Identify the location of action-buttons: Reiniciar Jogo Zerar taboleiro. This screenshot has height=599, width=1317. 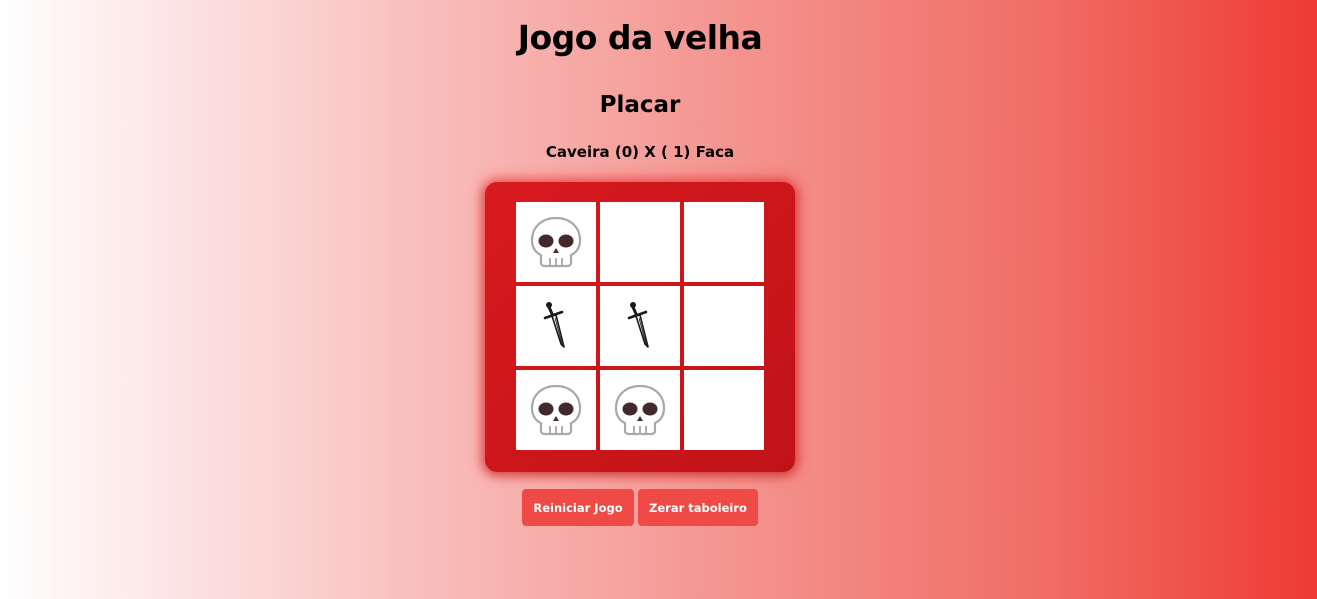
(640, 507).